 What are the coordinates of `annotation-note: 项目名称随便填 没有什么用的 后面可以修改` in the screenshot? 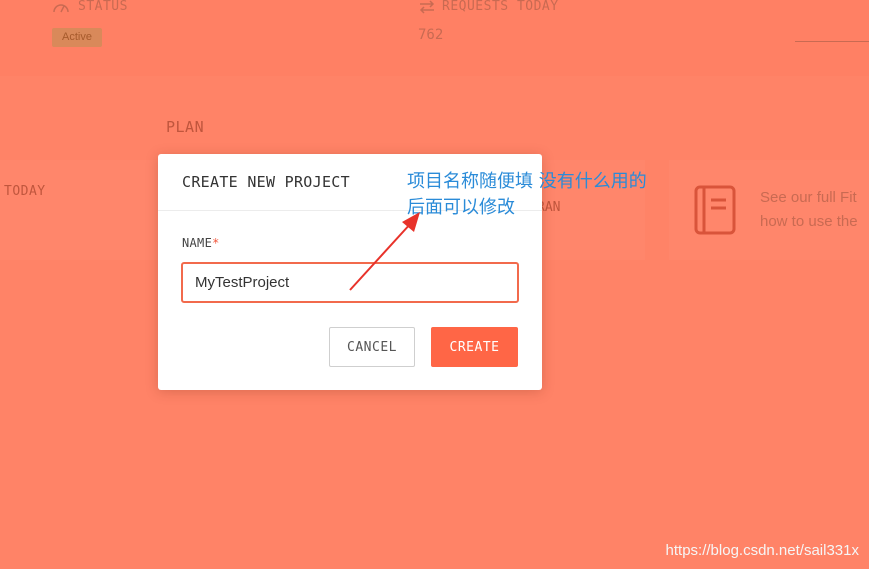 It's located at (557, 195).